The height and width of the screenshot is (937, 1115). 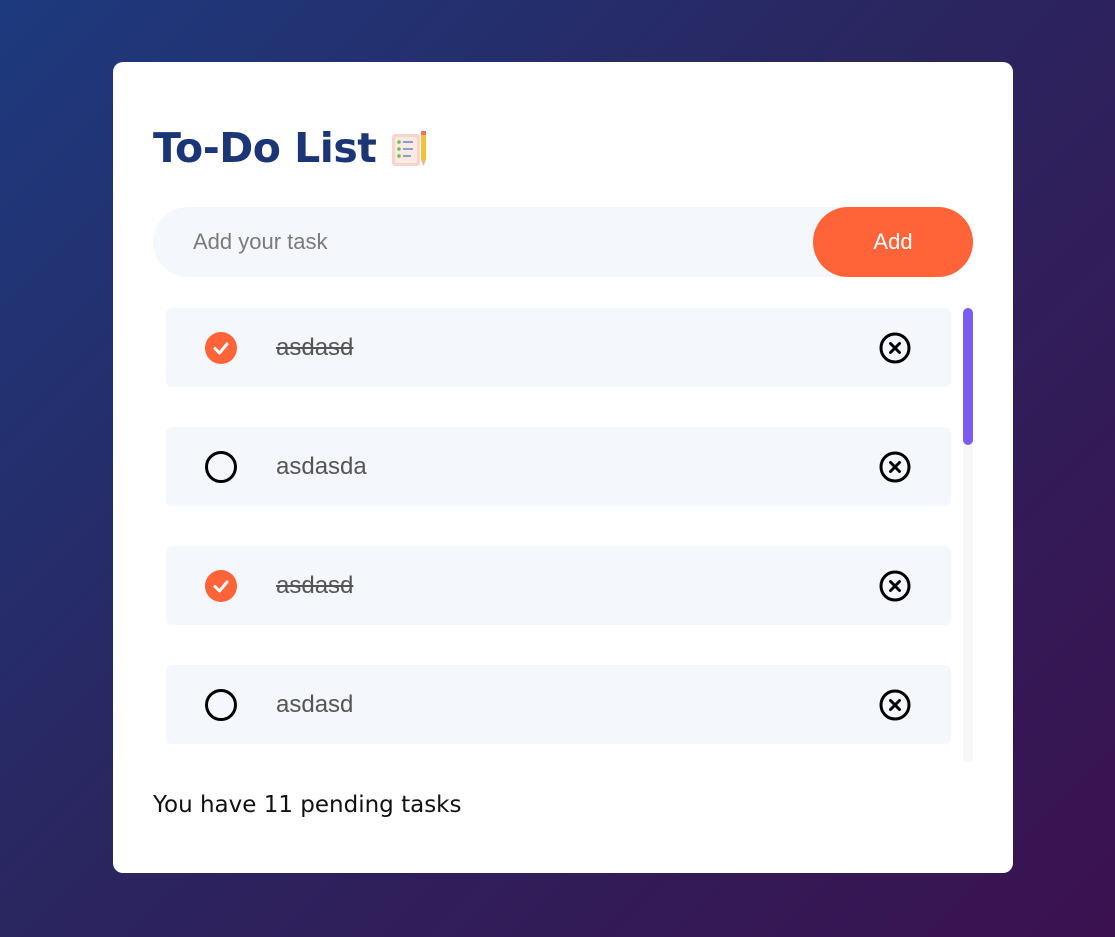 I want to click on task-input, so click(x=483, y=242).